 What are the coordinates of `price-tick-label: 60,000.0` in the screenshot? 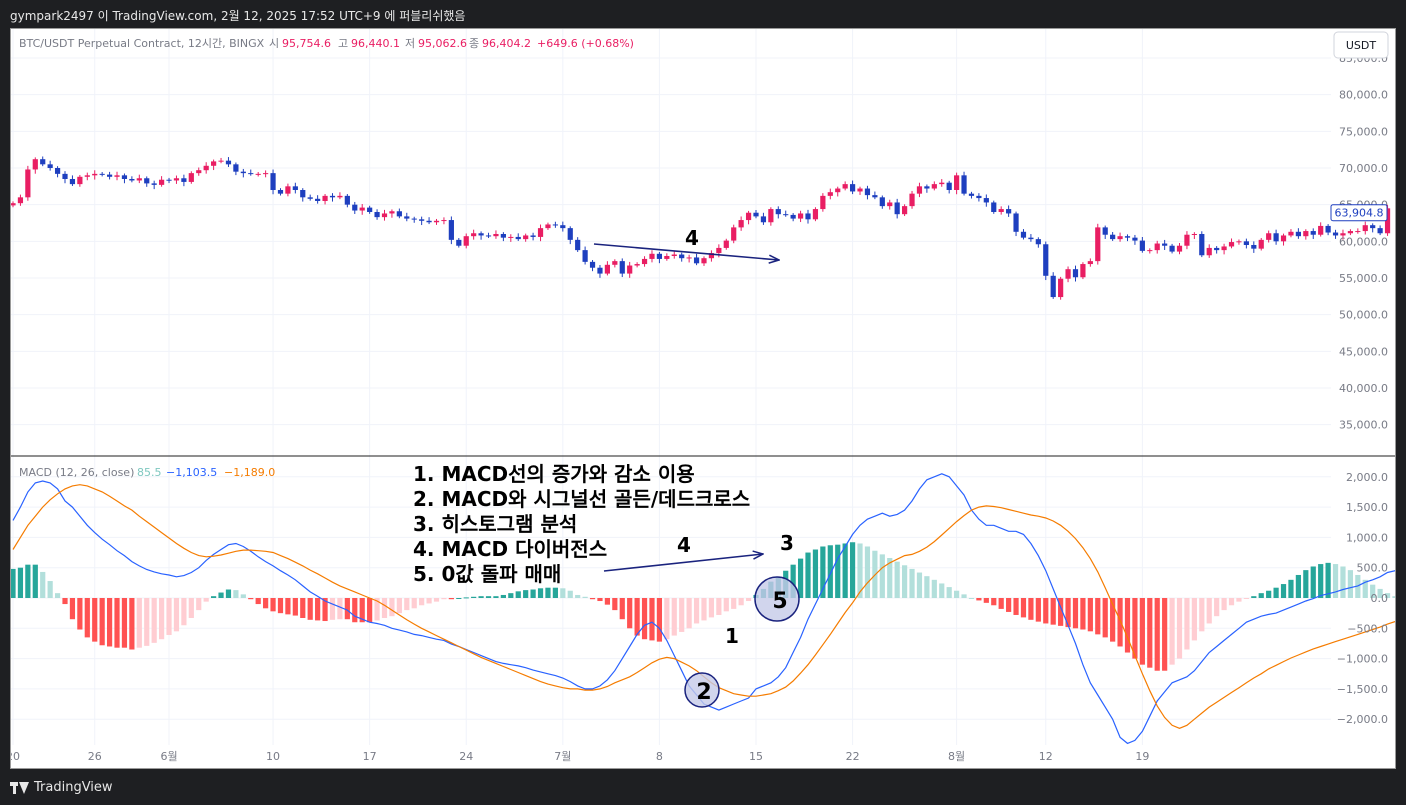 It's located at (1363, 241).